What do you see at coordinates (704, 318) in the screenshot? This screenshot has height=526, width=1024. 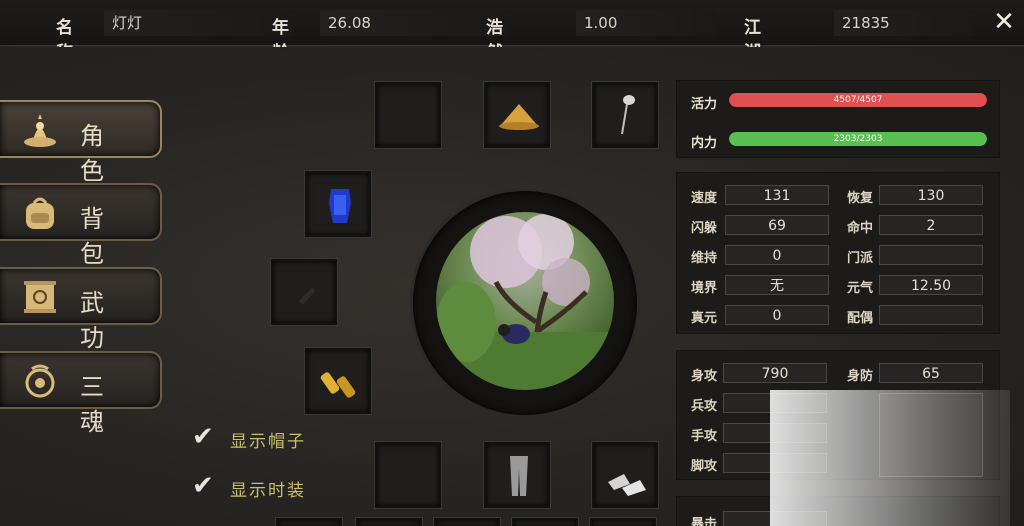 I see `true-yuan-label: 真元` at bounding box center [704, 318].